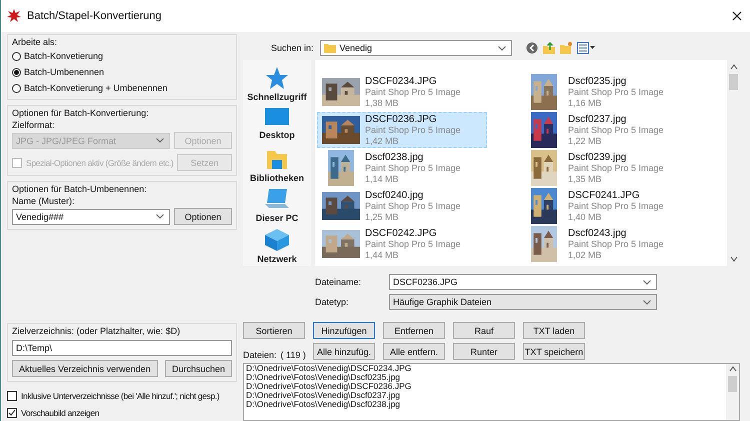  Describe the element at coordinates (277, 206) in the screenshot. I see `places-item: Dieser PC` at that location.